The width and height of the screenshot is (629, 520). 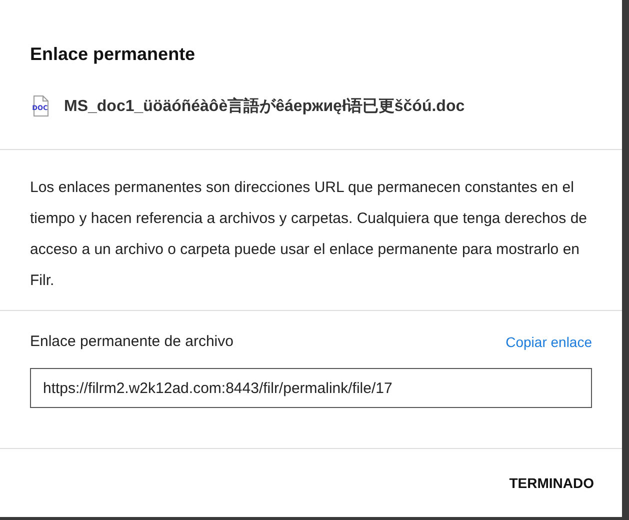 What do you see at coordinates (549, 342) in the screenshot?
I see `copy-link: Copiar enlace` at bounding box center [549, 342].